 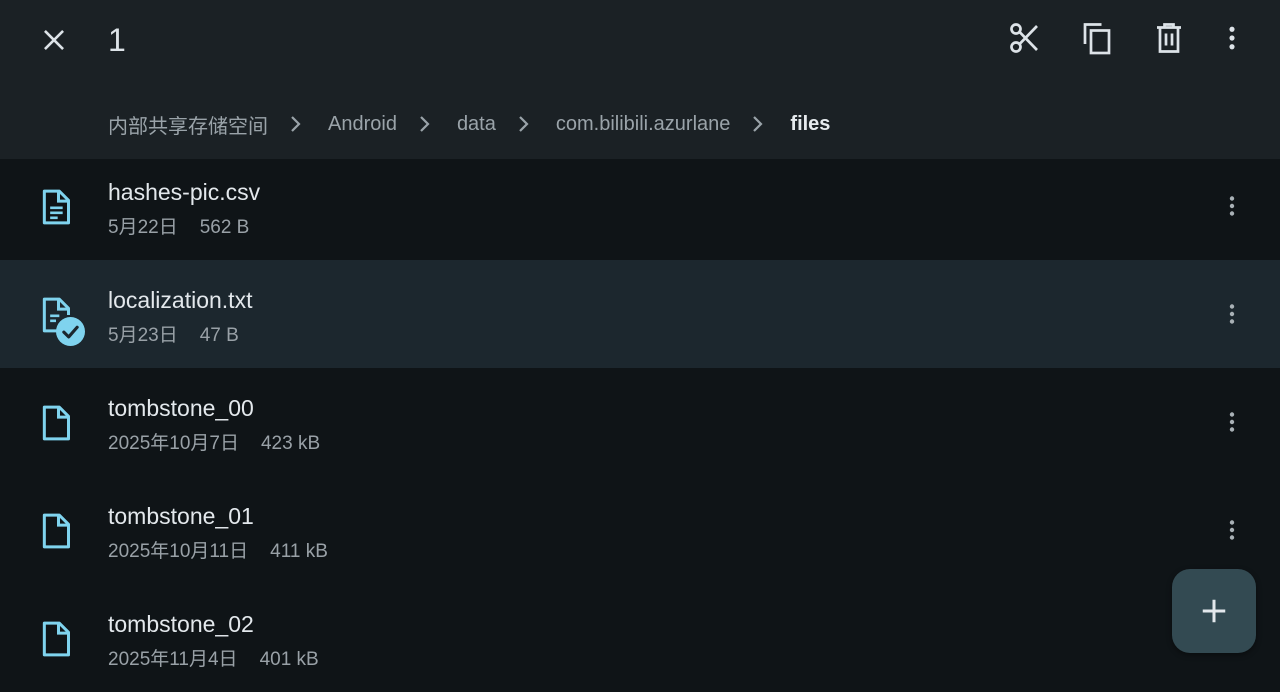 I want to click on copy-icon, so click(x=1097, y=39).